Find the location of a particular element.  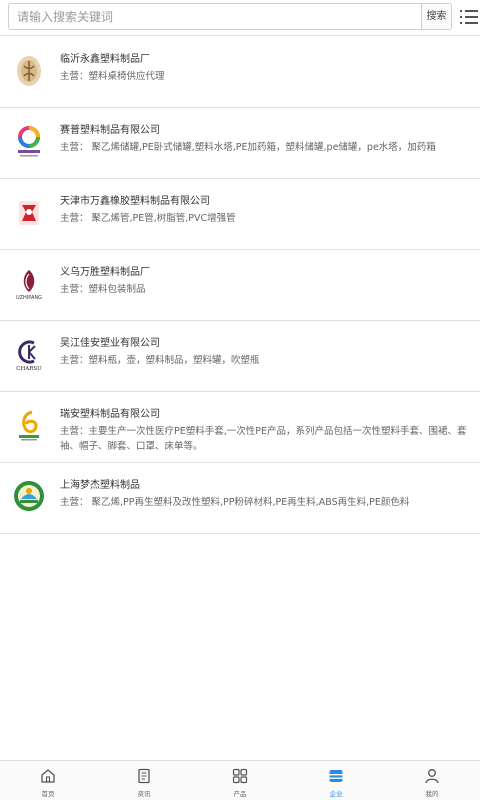

top-bar: 搜索 is located at coordinates (240, 18).